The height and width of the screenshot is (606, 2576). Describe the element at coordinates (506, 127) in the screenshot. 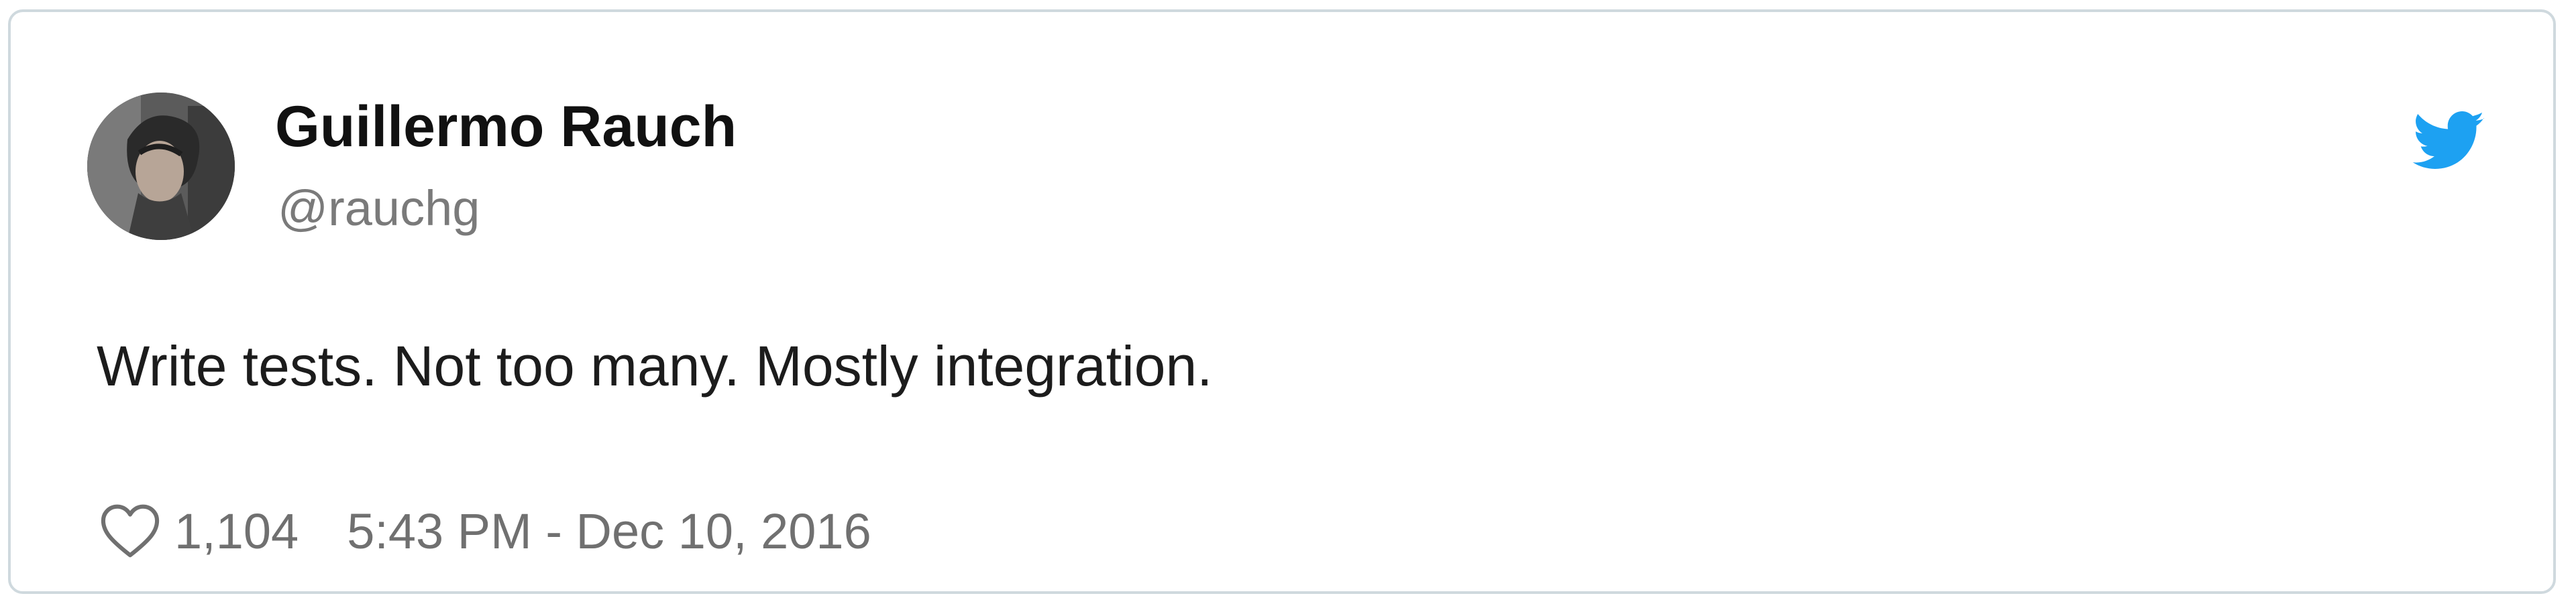

I see `author-display-name: Guillermo Rauch` at that location.